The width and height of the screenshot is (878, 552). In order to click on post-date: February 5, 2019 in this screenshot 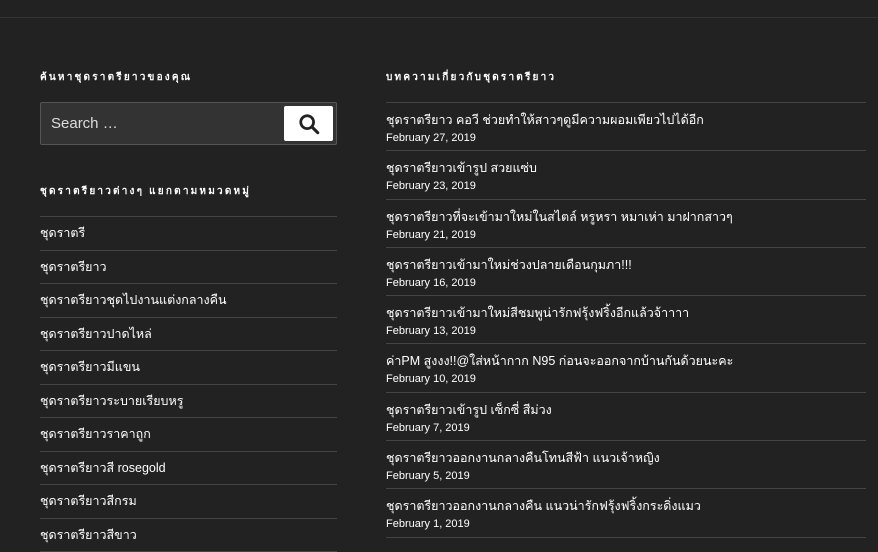, I will do `click(626, 476)`.